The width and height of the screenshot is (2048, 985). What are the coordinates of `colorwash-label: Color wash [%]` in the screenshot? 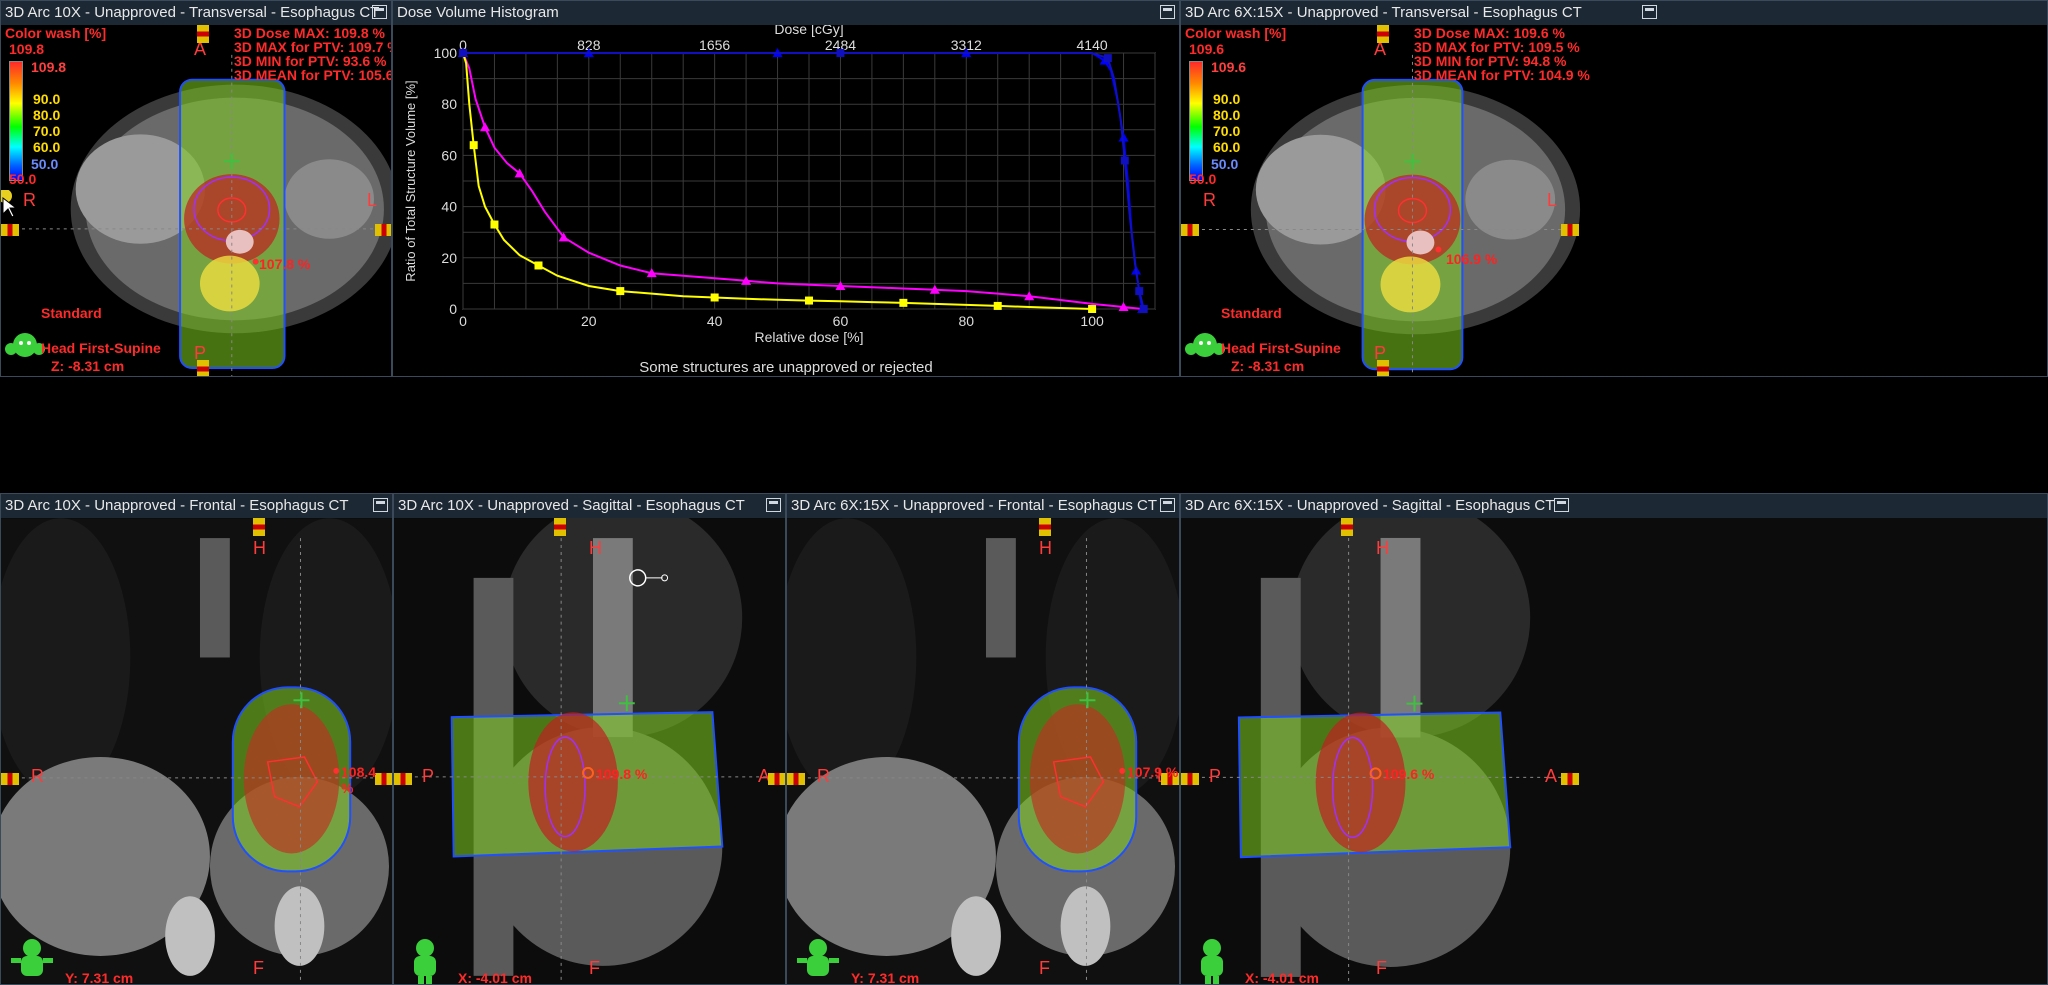 It's located at (1236, 33).